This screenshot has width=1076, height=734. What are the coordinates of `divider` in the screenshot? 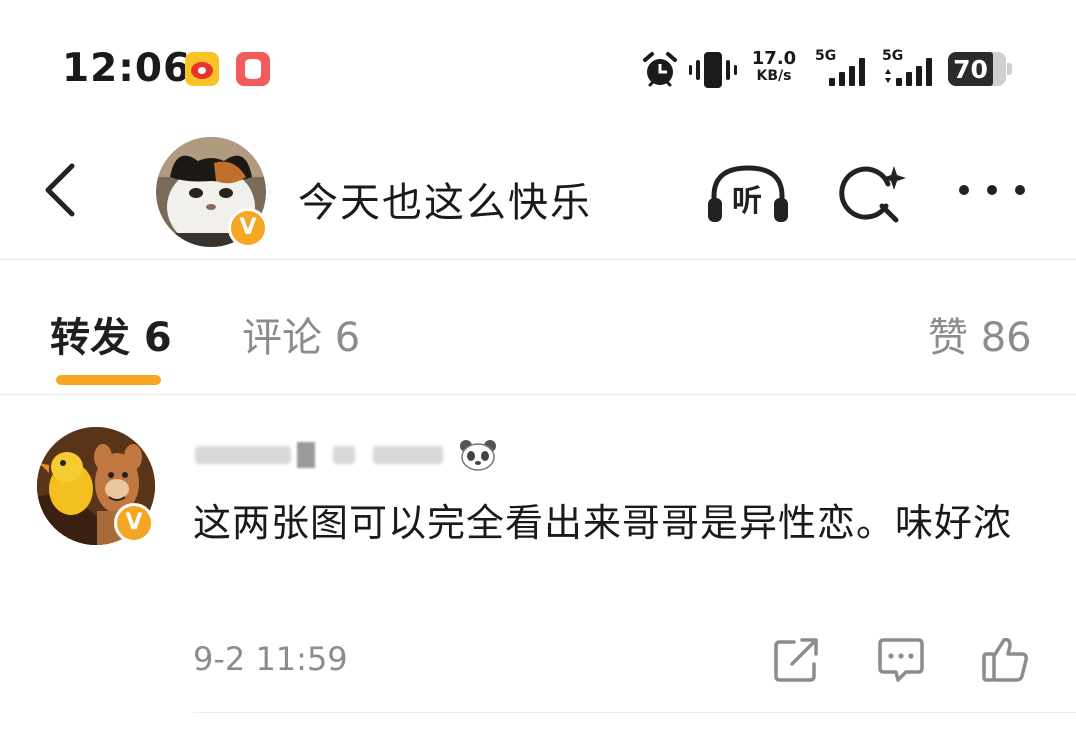 It's located at (634, 712).